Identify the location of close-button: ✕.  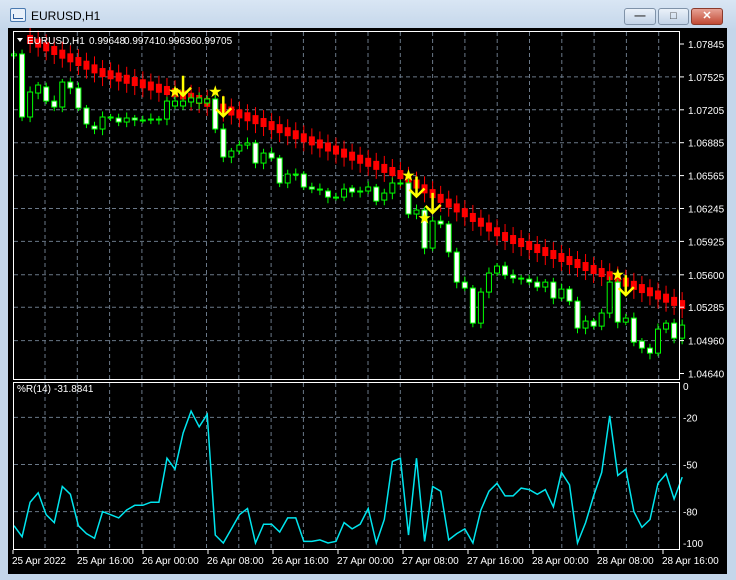
(707, 16).